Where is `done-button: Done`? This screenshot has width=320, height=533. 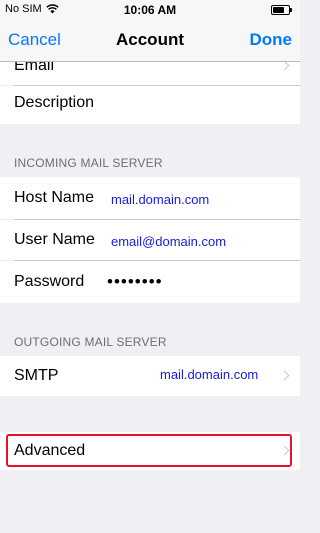
done-button: Done is located at coordinates (271, 40).